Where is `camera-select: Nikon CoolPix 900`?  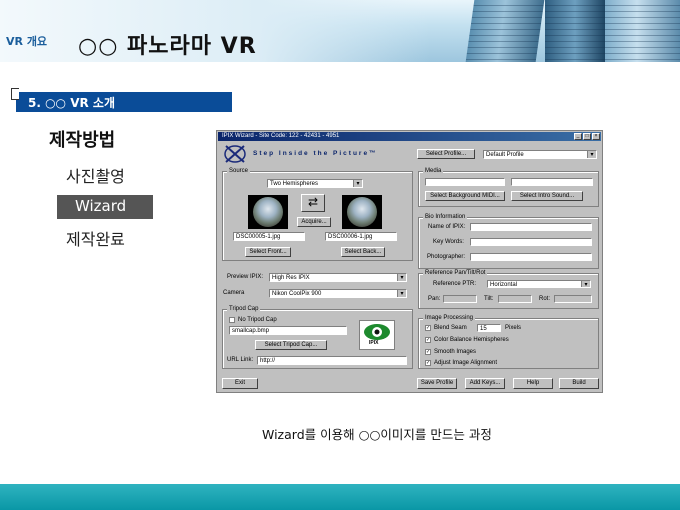 camera-select: Nikon CoolPix 900 is located at coordinates (338, 293).